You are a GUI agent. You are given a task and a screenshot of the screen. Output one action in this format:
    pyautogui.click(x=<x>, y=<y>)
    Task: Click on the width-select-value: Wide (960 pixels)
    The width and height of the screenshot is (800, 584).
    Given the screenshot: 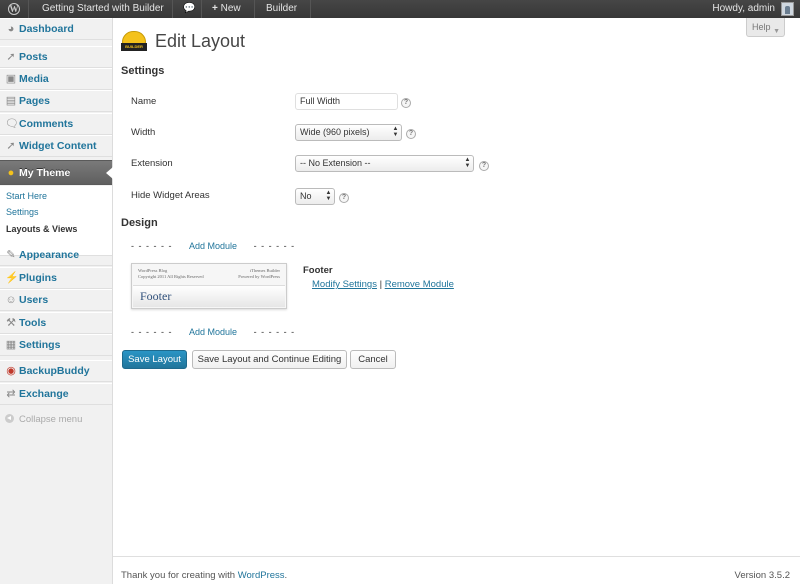 What is the action you would take?
    pyautogui.click(x=335, y=132)
    